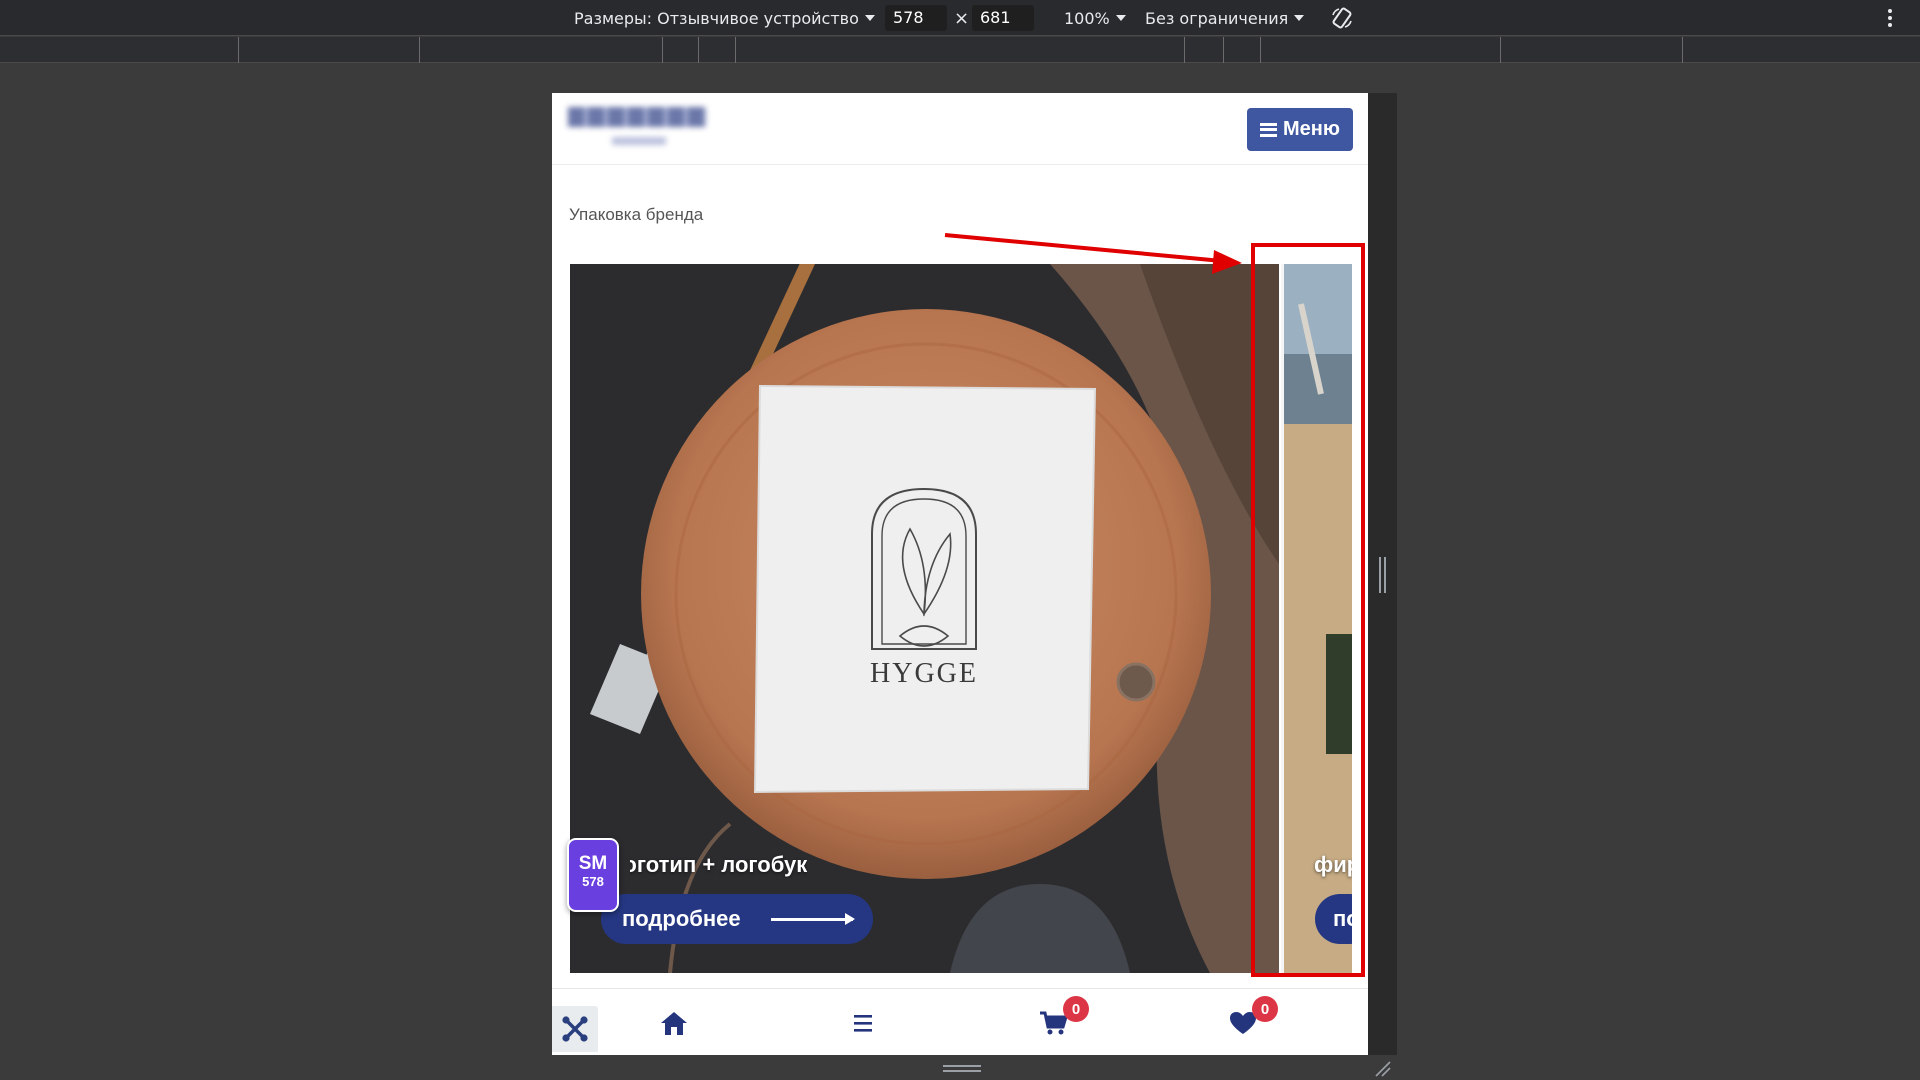 This screenshot has width=1920, height=1080. What do you see at coordinates (1087, 18) in the screenshot?
I see `zoom-label: 100%` at bounding box center [1087, 18].